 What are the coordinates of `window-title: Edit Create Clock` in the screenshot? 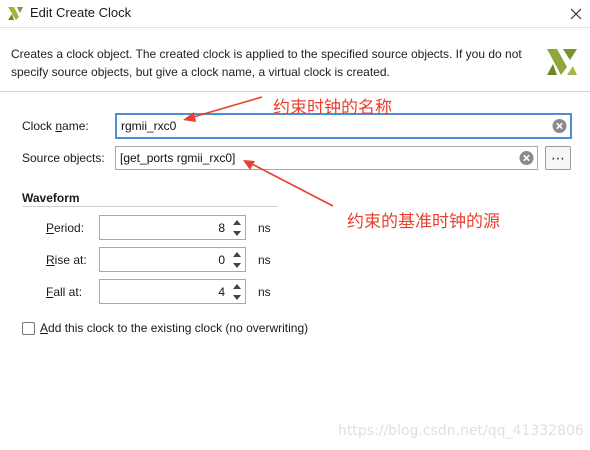 It's located at (81, 12).